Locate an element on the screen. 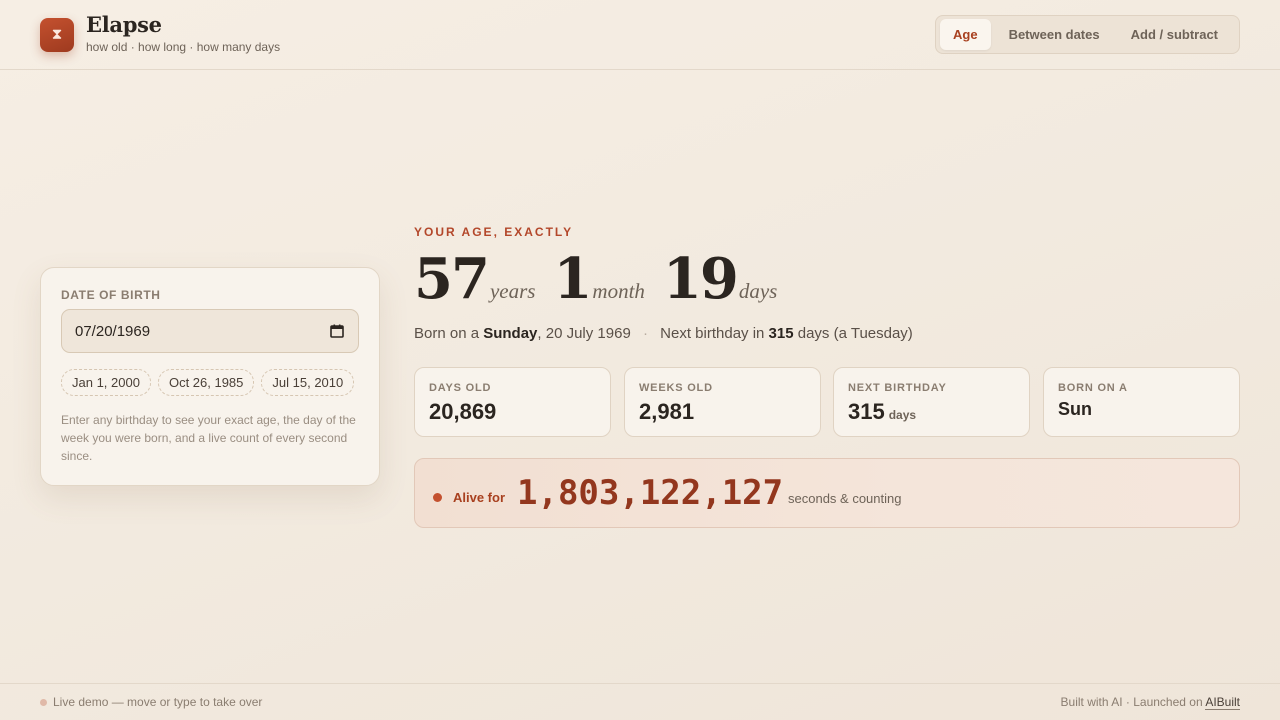  next-birthday-days: 315 is located at coordinates (781, 333).